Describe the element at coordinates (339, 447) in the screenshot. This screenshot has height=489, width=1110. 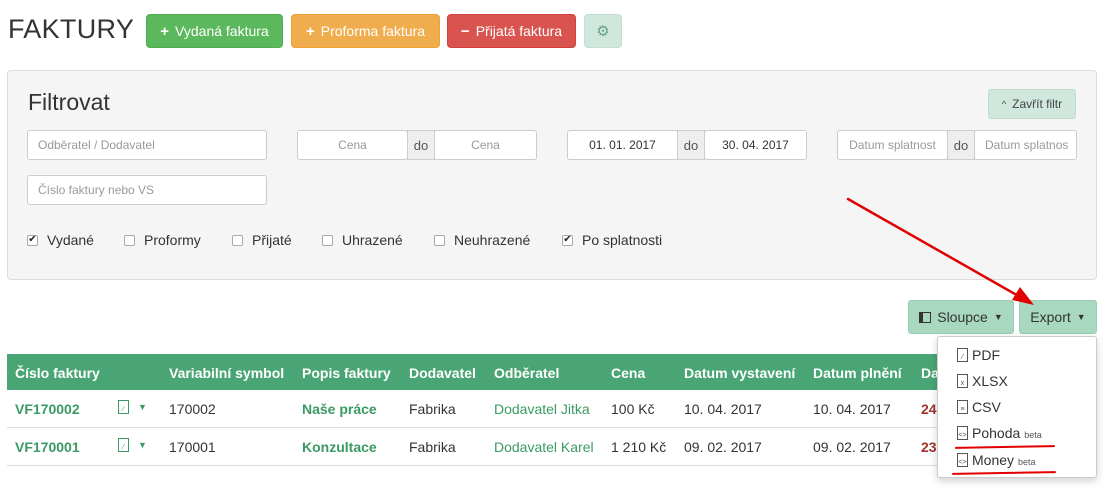
I see `invoice-description-link: Konzultace` at that location.